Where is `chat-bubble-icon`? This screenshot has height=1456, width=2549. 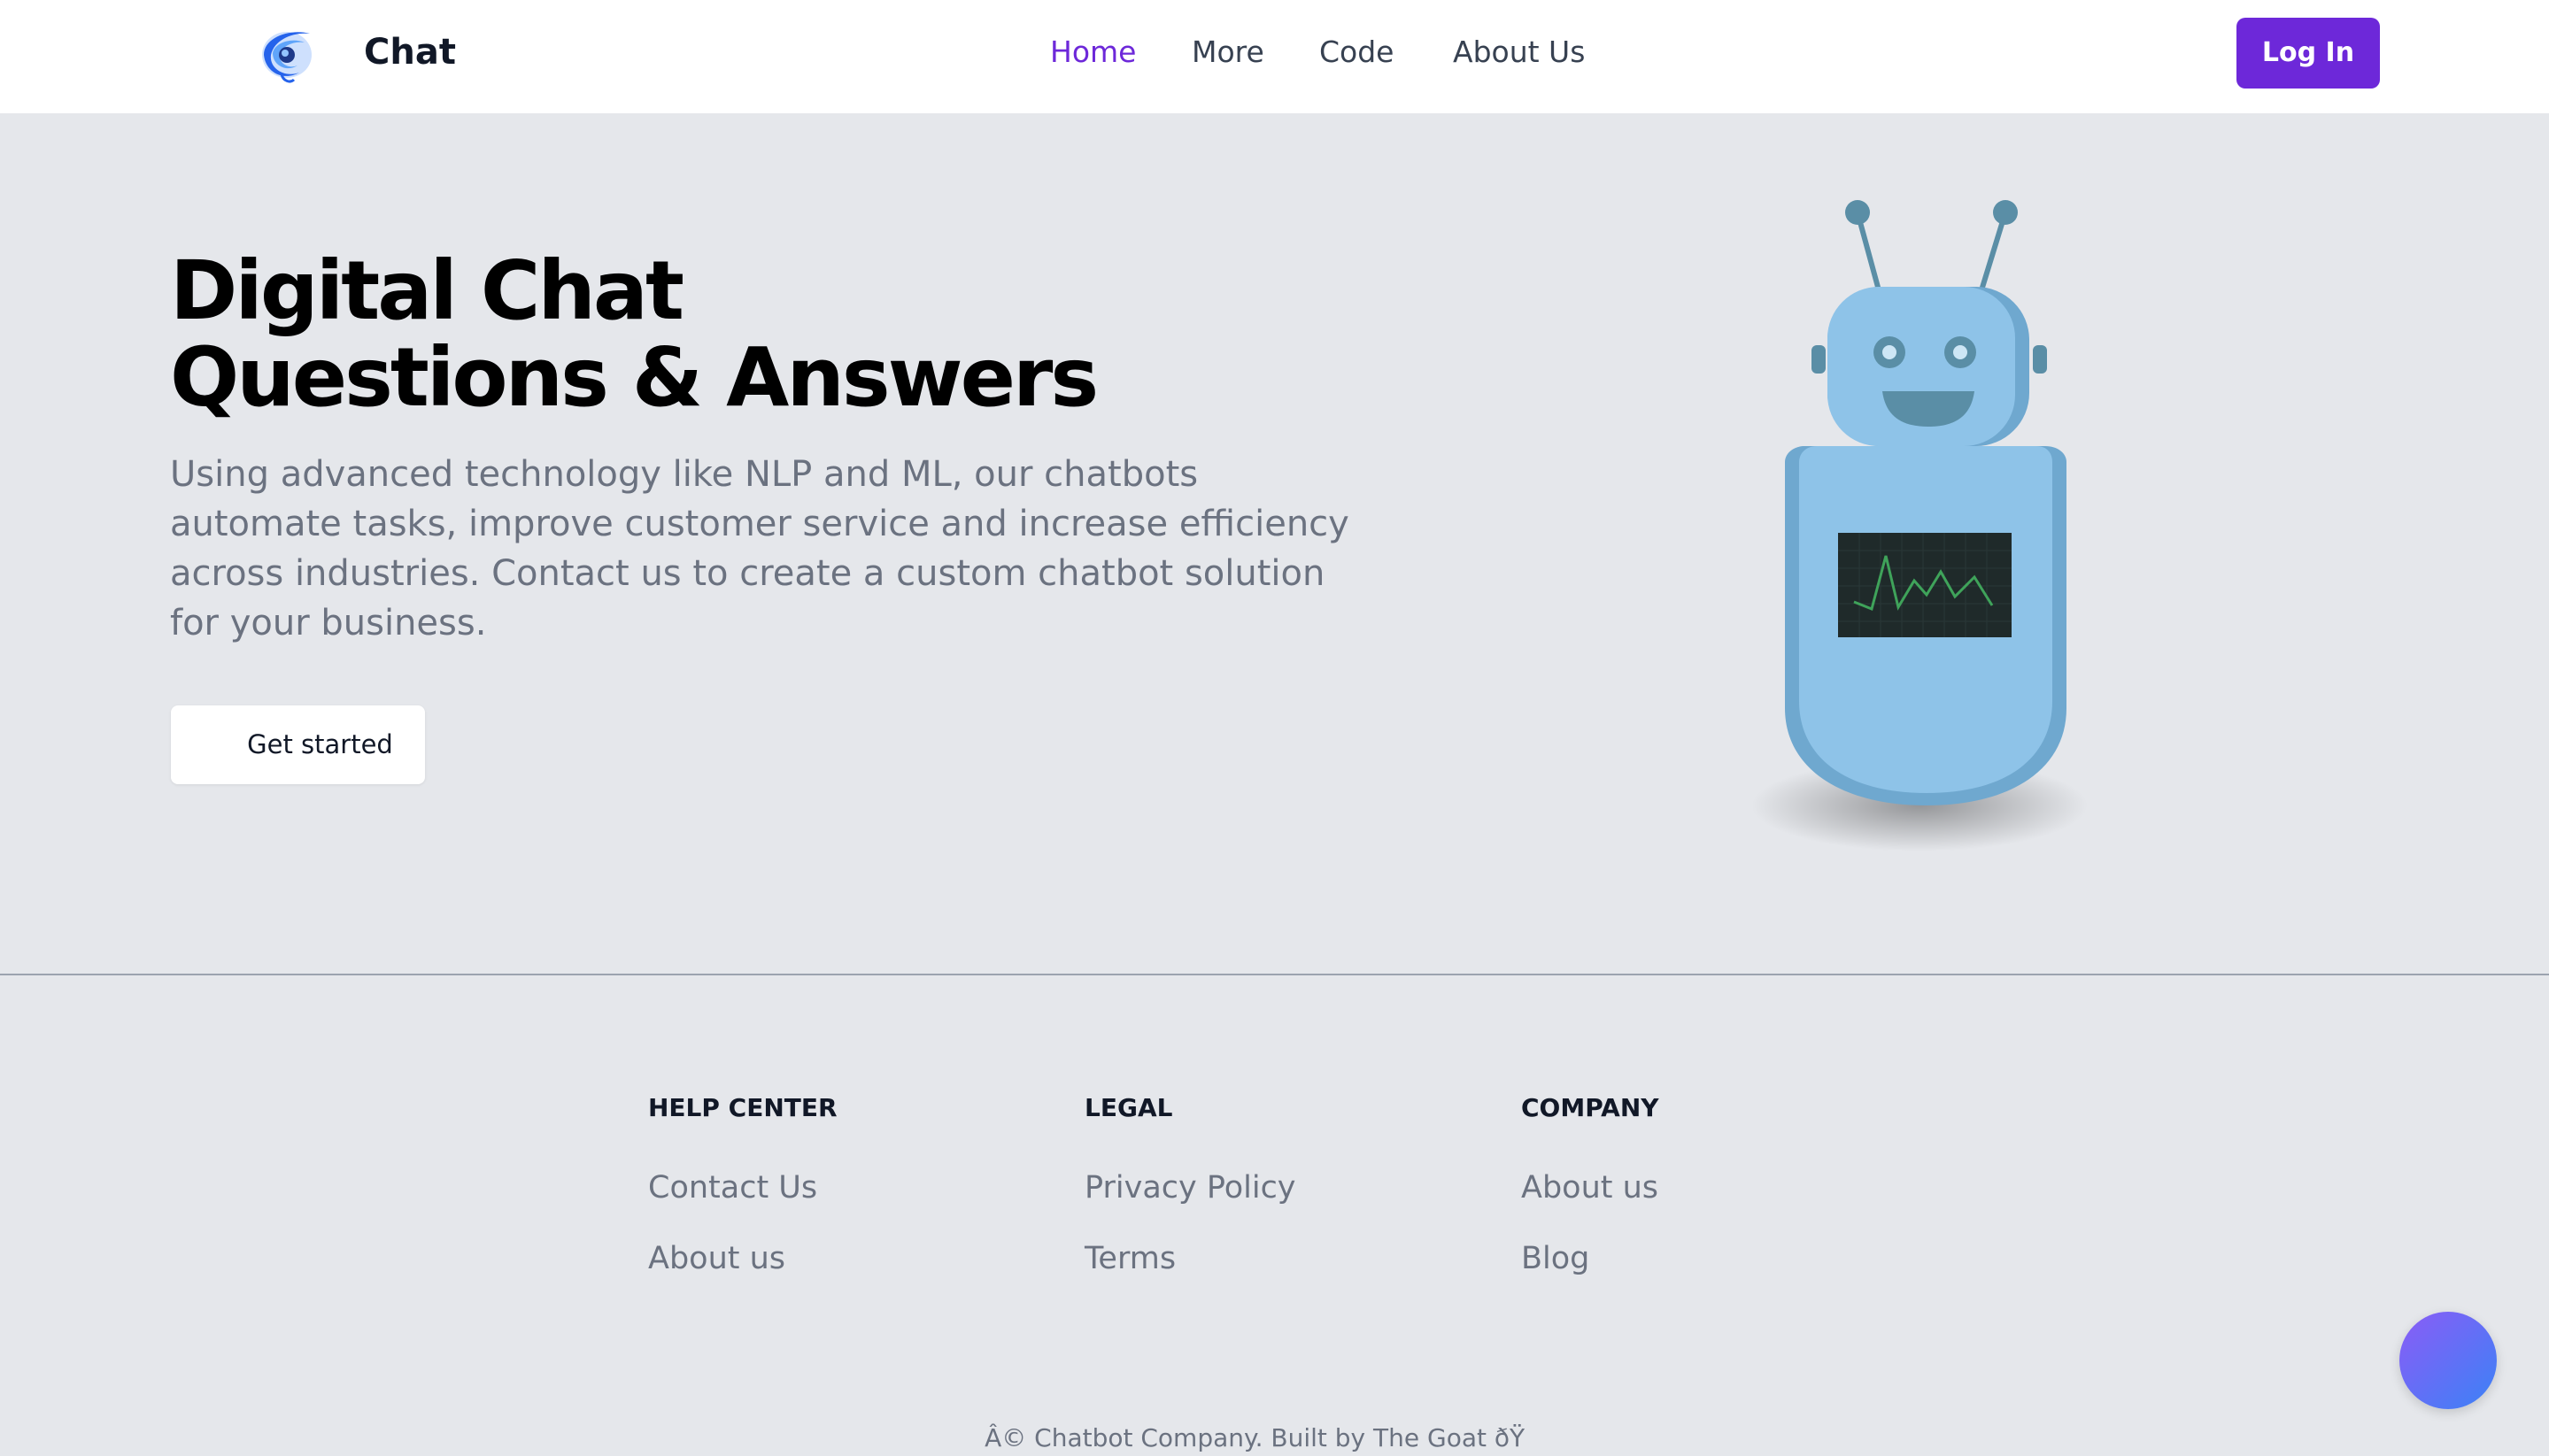 chat-bubble-icon is located at coordinates (2448, 1360).